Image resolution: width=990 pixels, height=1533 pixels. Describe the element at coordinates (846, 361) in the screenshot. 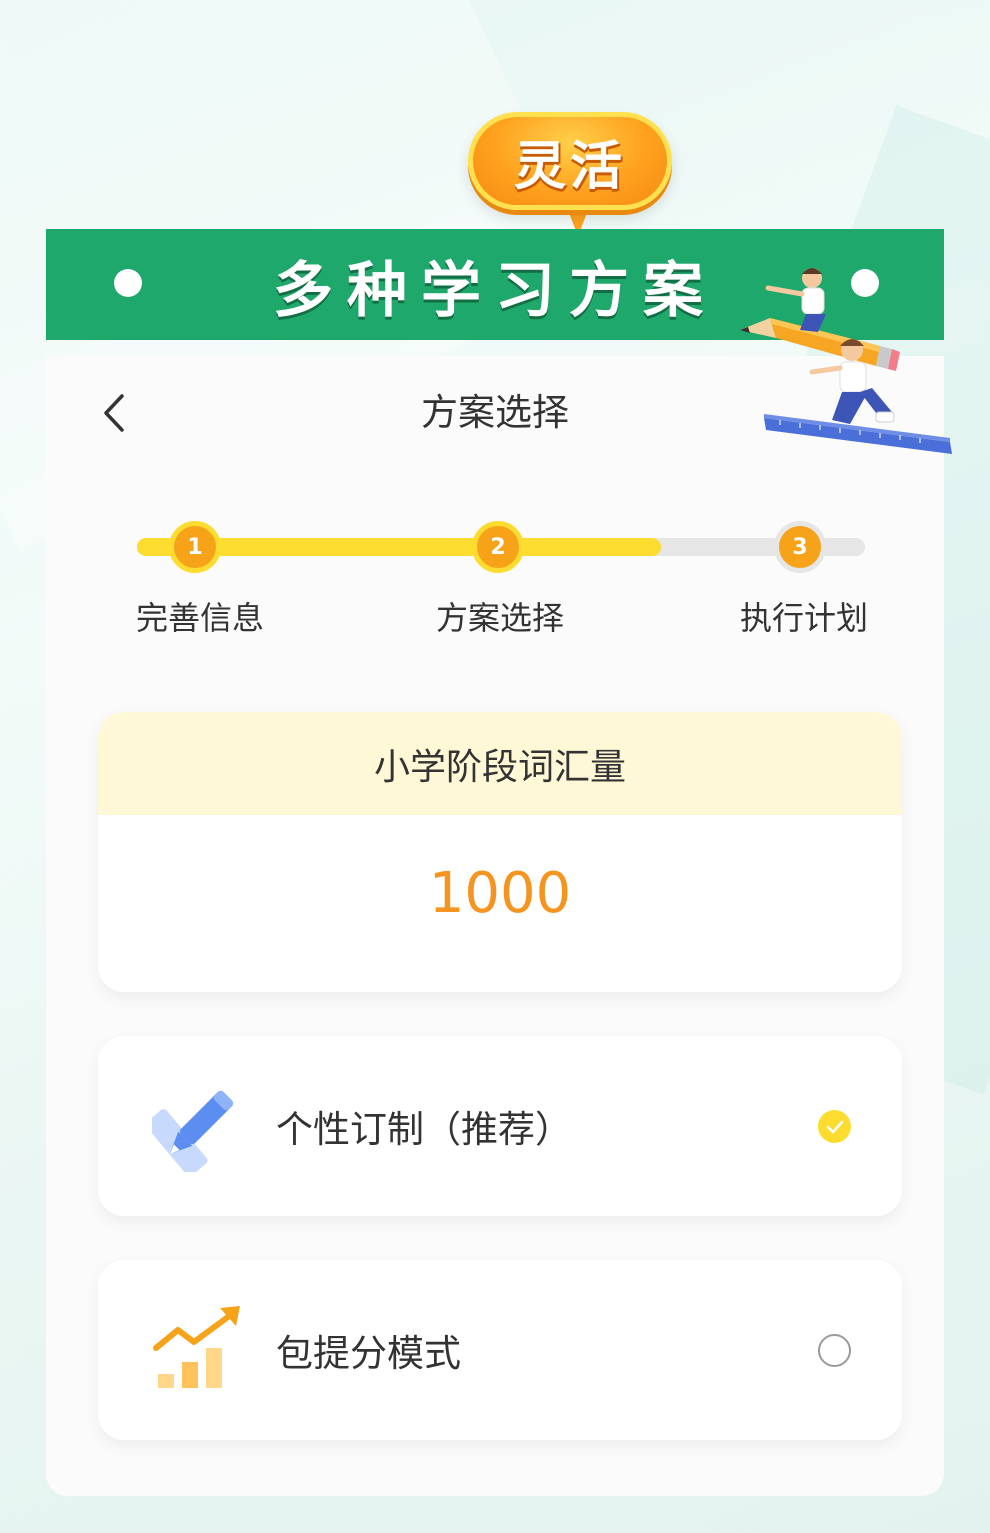

I see `kids-pencil-illustration` at that location.